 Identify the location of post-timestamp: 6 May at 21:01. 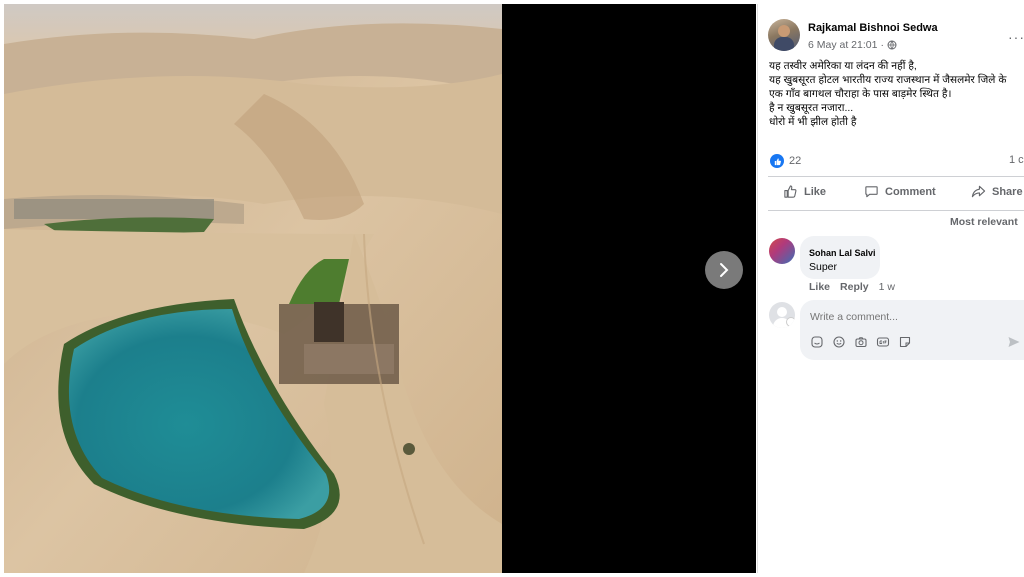
(842, 45).